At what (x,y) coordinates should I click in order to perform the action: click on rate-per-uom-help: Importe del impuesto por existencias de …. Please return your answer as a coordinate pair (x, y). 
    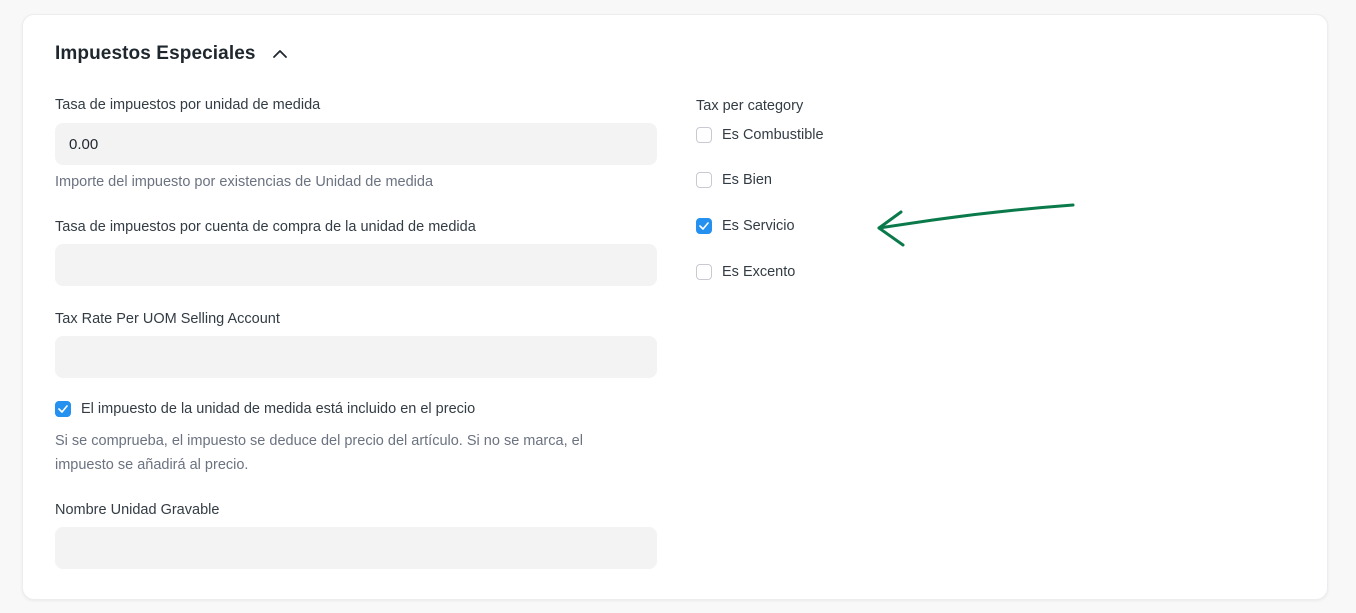
    Looking at the image, I should click on (244, 182).